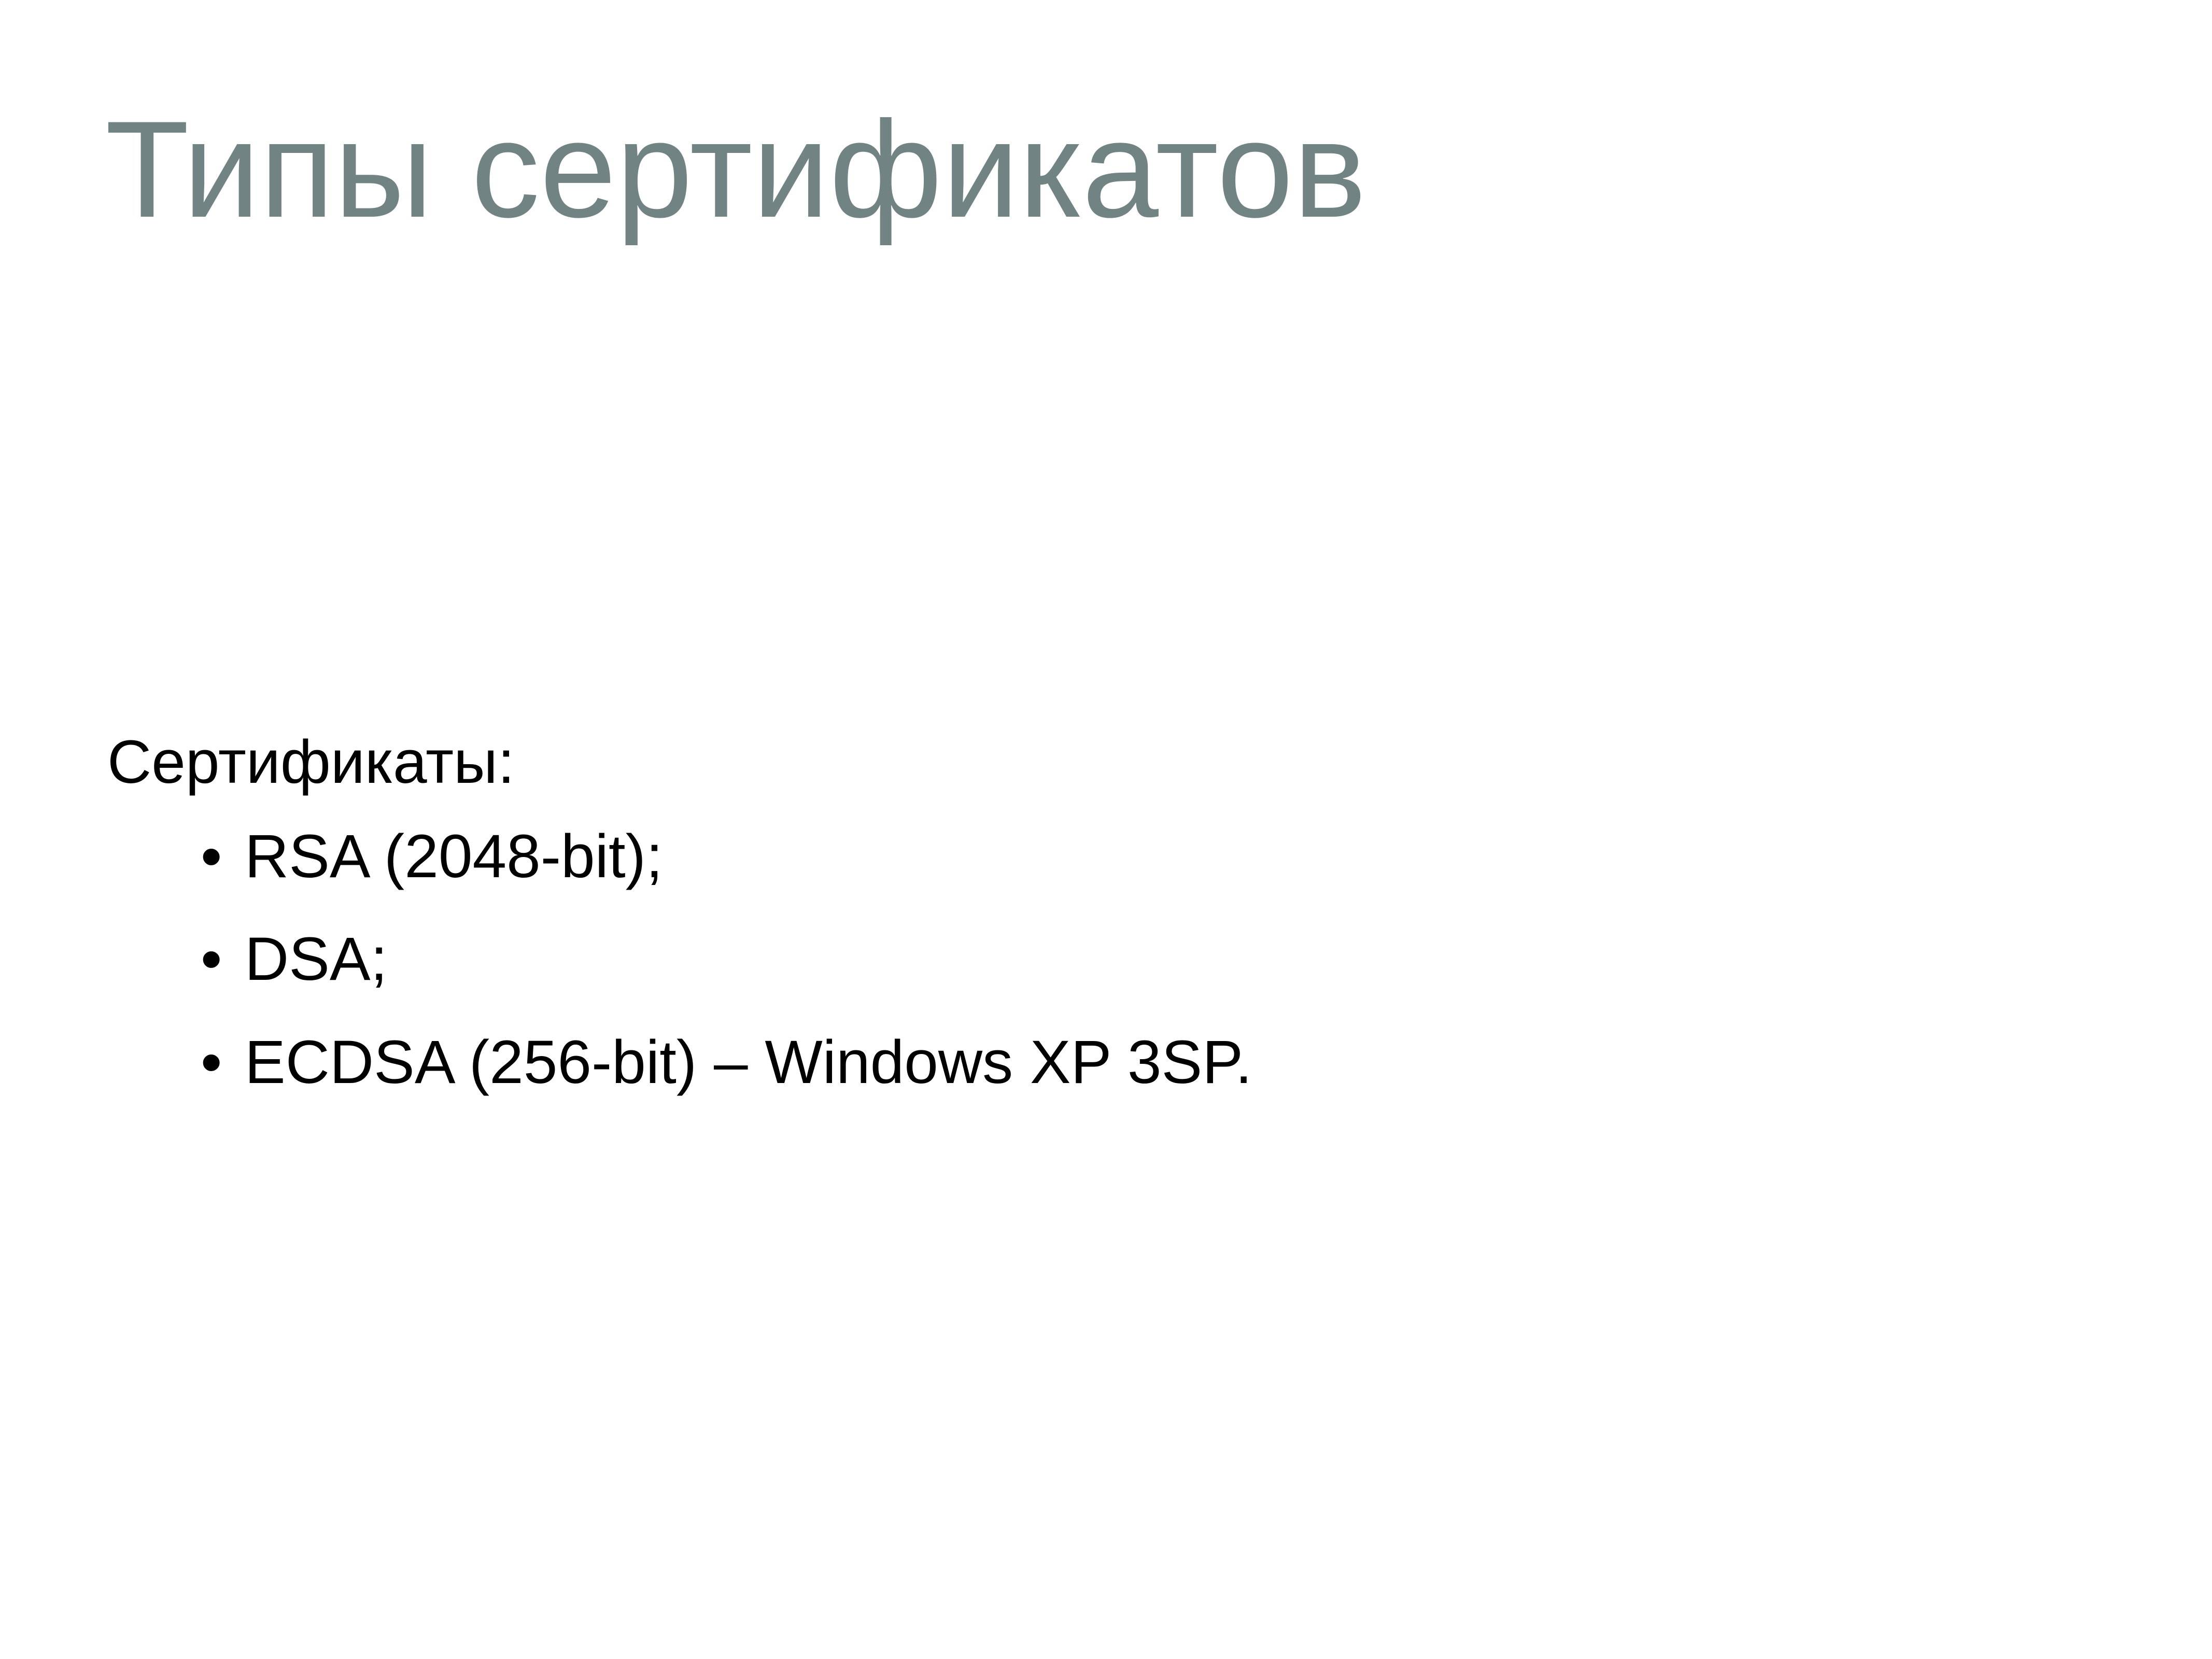 The image size is (2212, 1659). Describe the element at coordinates (311, 762) in the screenshot. I see `intro-text: Сертификаты:` at that location.